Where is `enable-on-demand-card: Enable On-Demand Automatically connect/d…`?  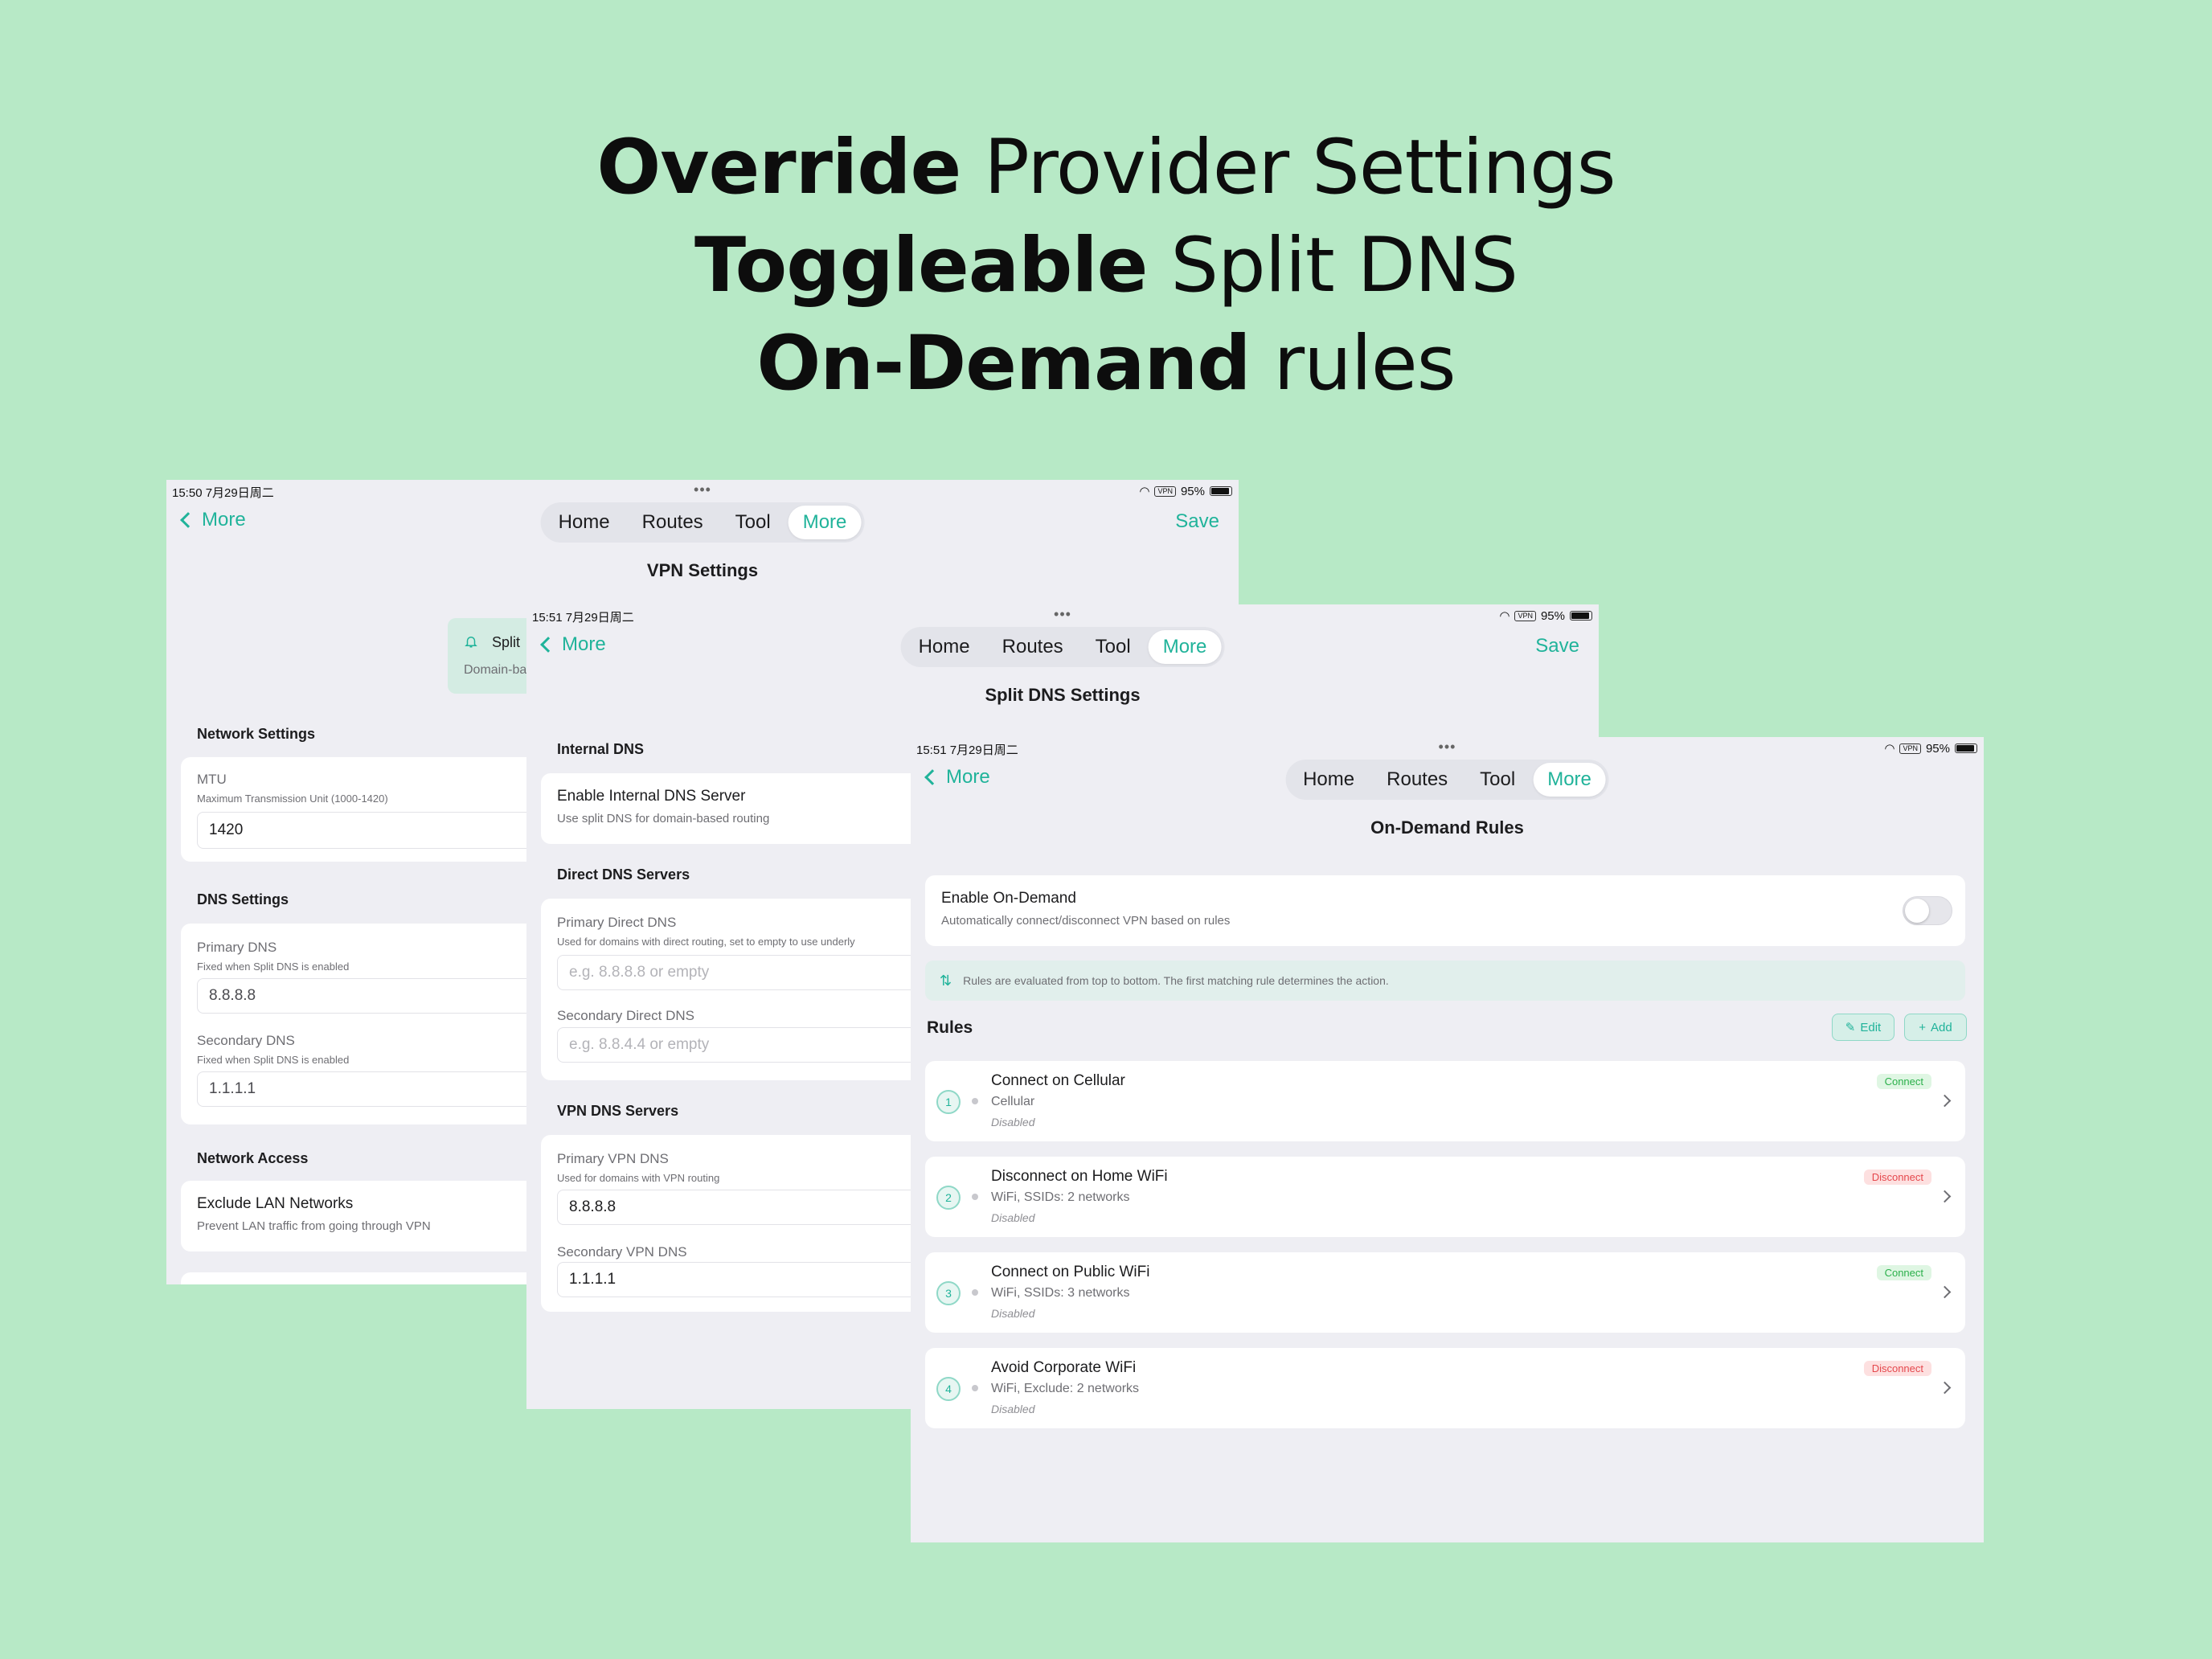 enable-on-demand-card: Enable On-Demand Automatically connect/d… is located at coordinates (1445, 910).